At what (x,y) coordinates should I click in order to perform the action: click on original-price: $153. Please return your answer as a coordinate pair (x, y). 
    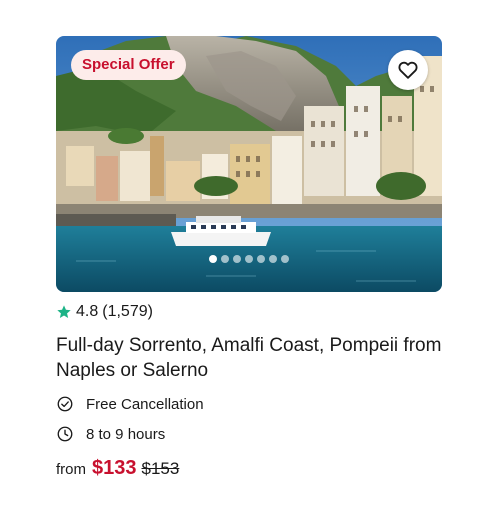
    Looking at the image, I should click on (160, 468).